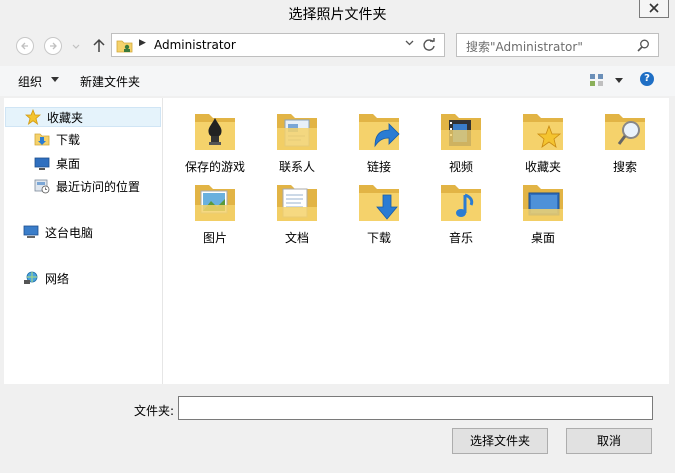 The width and height of the screenshot is (675, 473). What do you see at coordinates (42, 163) in the screenshot?
I see `desktop-icon` at bounding box center [42, 163].